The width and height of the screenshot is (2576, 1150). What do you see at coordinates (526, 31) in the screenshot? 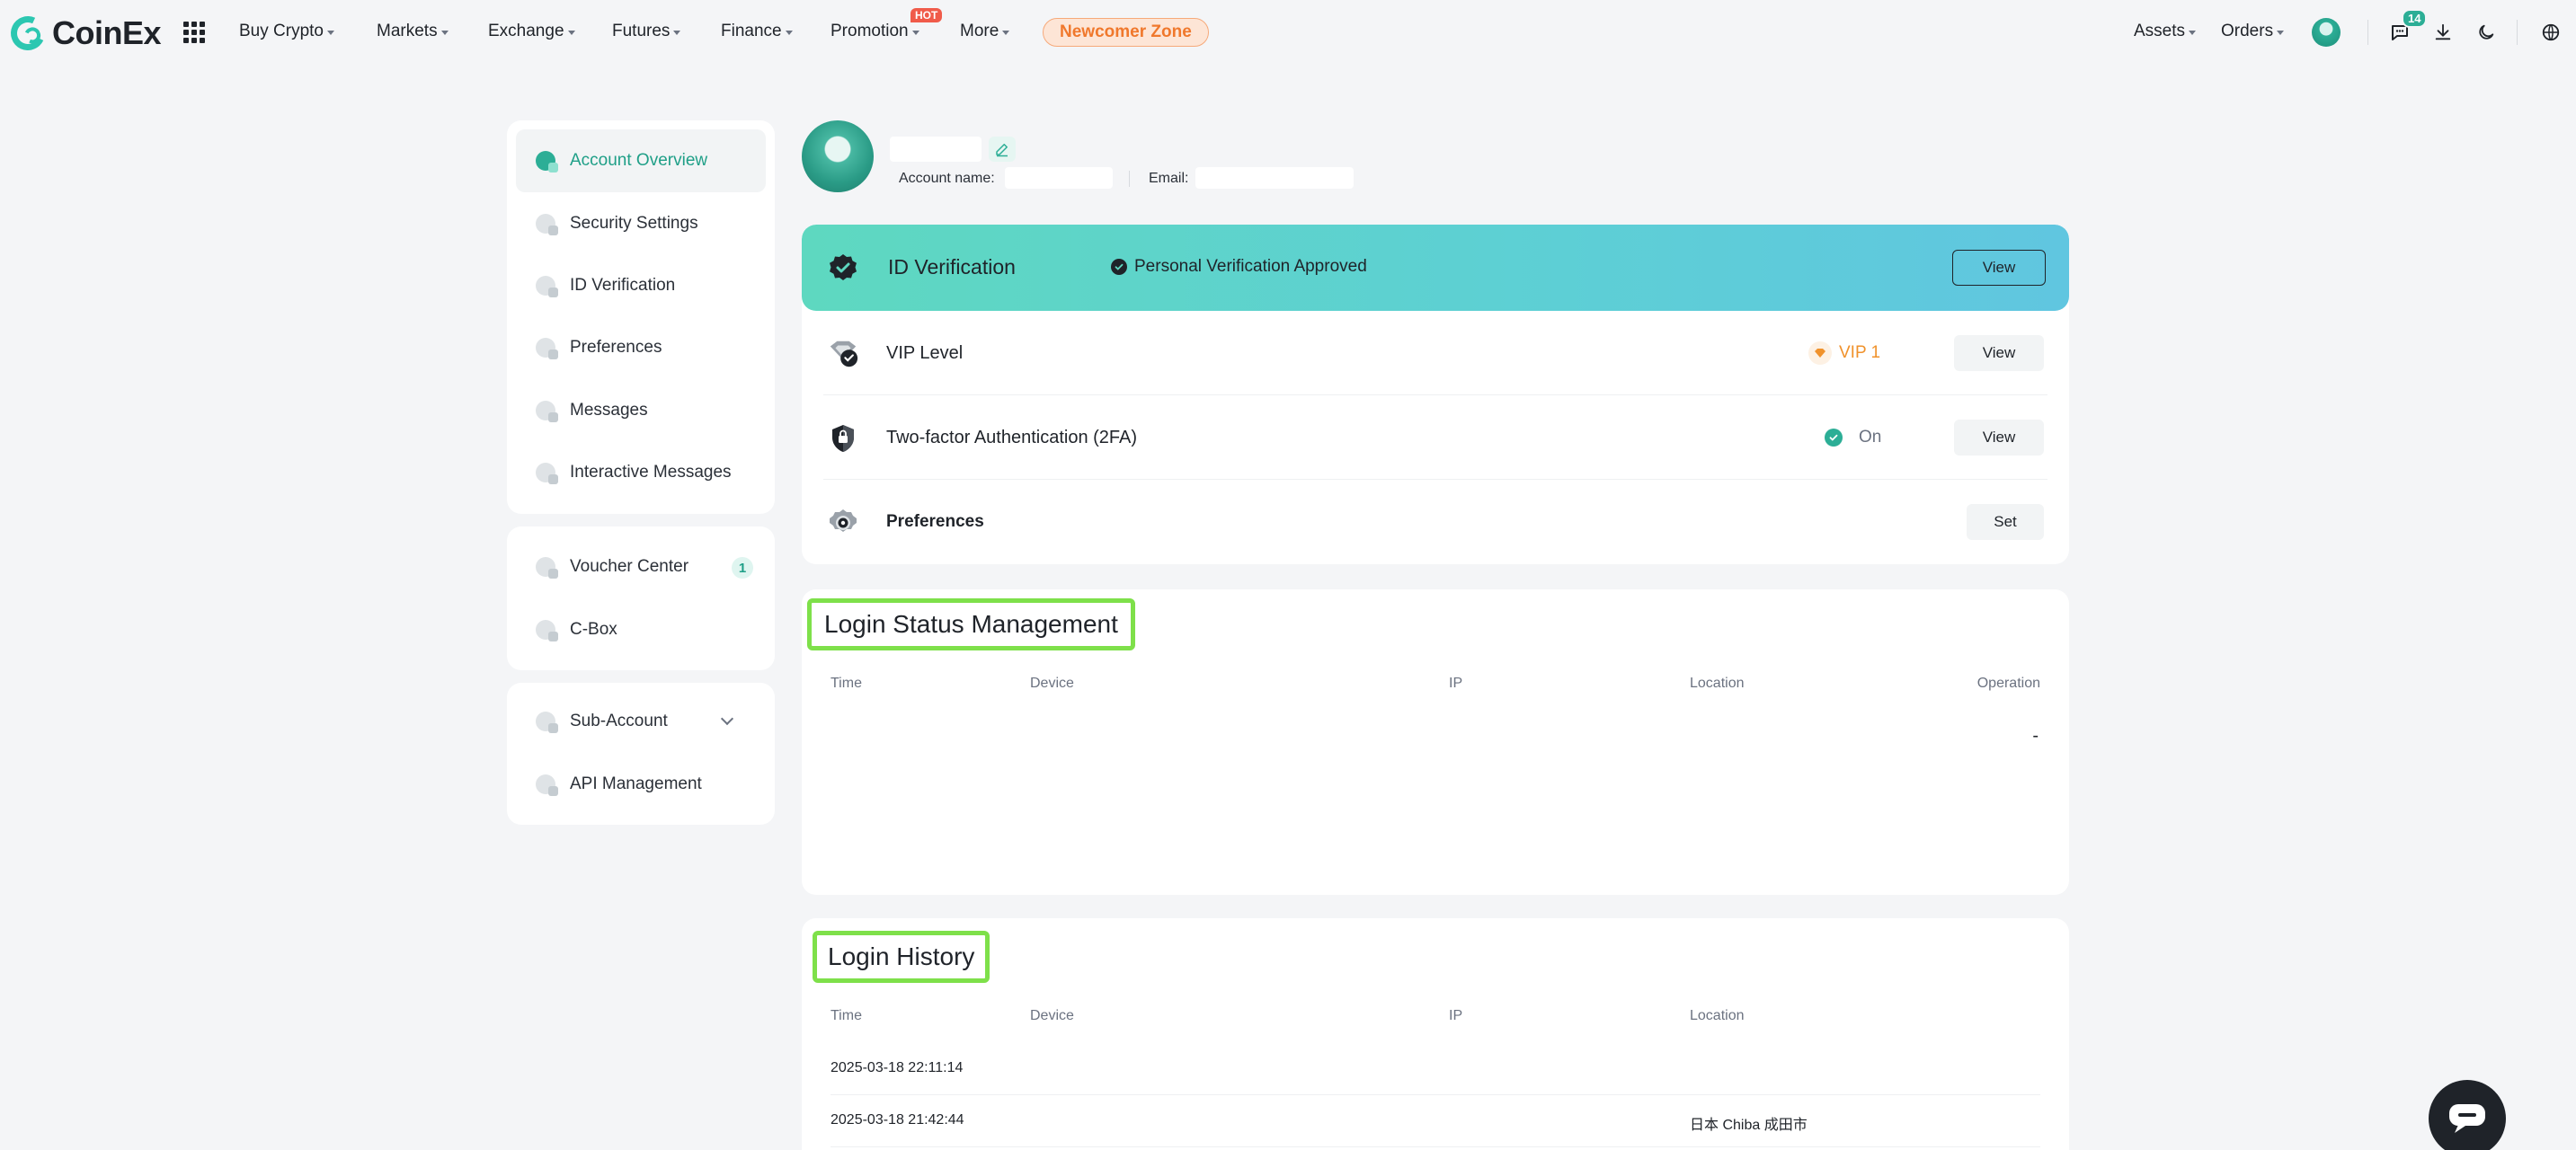
I see `nav-label: Exchange` at bounding box center [526, 31].